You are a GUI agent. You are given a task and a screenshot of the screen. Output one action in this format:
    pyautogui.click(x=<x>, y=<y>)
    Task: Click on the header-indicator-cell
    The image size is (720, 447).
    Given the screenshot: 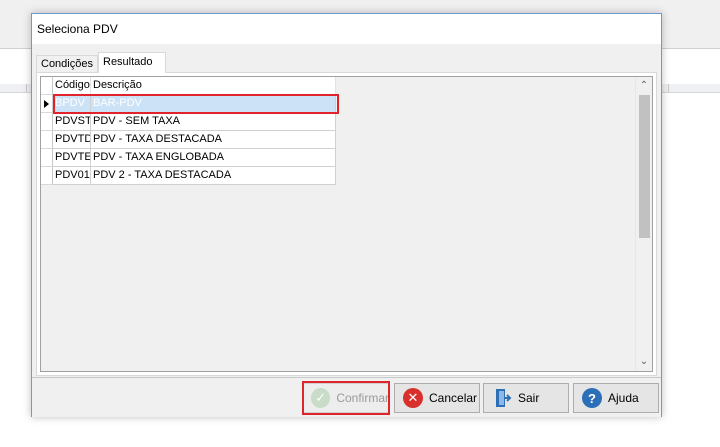 What is the action you would take?
    pyautogui.click(x=47, y=86)
    